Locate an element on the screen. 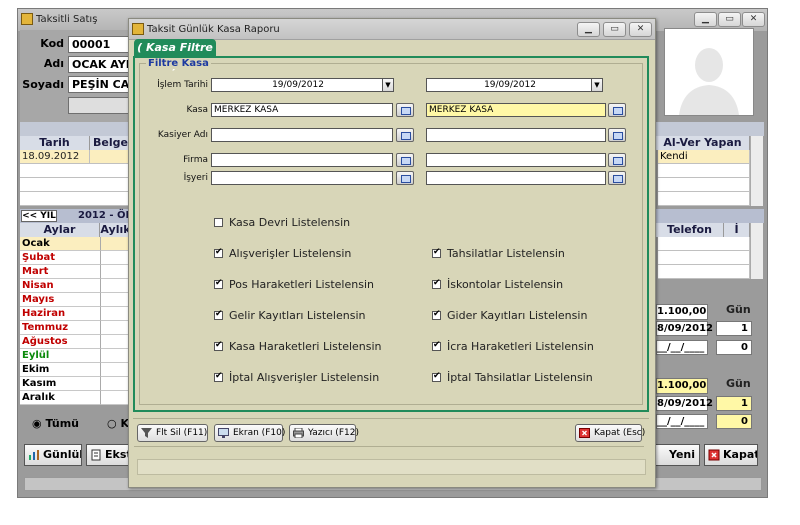 The height and width of the screenshot is (525, 800). vertical-scrollbar is located at coordinates (756, 171).